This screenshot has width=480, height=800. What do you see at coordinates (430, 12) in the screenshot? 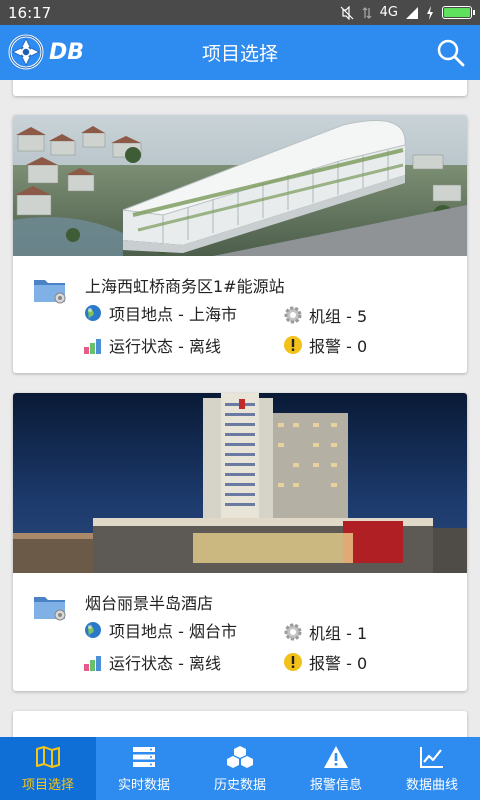
I see `charging-icon` at bounding box center [430, 12].